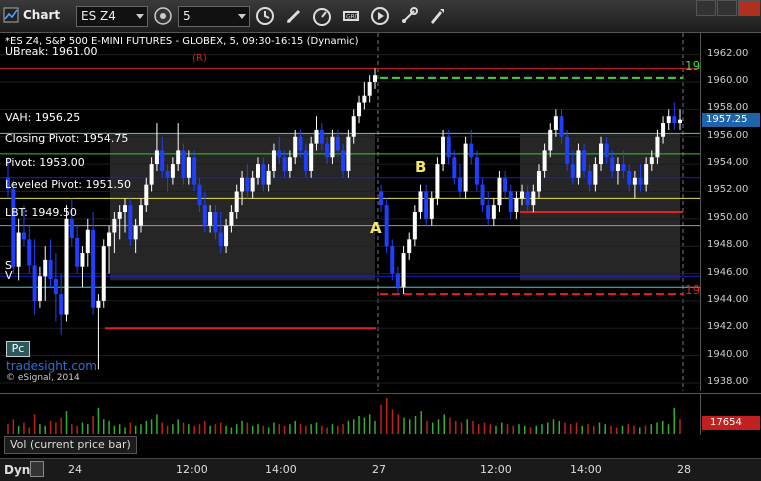 This screenshot has width=761, height=481. What do you see at coordinates (693, 66) in the screenshot?
I see `target-up-label: 19` at bounding box center [693, 66].